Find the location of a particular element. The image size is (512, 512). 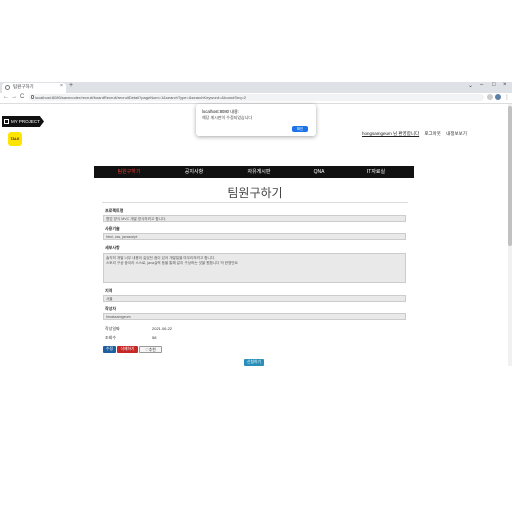

nav-item-notice: 공지사항 is located at coordinates (194, 172).